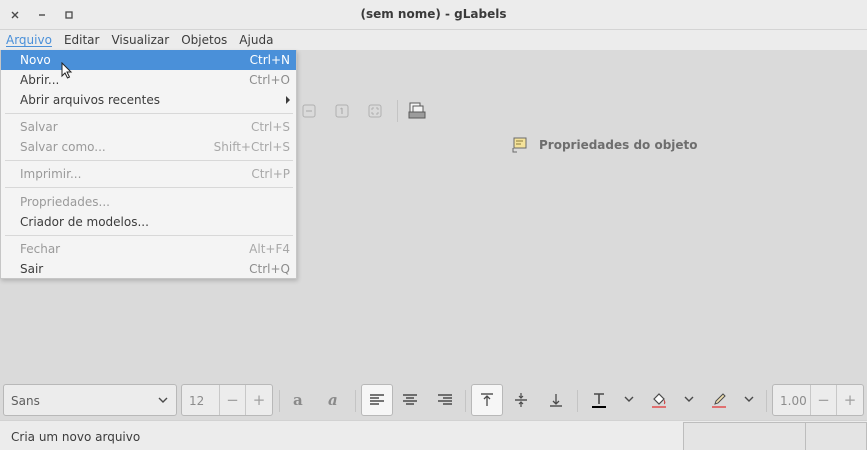  What do you see at coordinates (744, 436) in the screenshot?
I see `status-cursor-position` at bounding box center [744, 436].